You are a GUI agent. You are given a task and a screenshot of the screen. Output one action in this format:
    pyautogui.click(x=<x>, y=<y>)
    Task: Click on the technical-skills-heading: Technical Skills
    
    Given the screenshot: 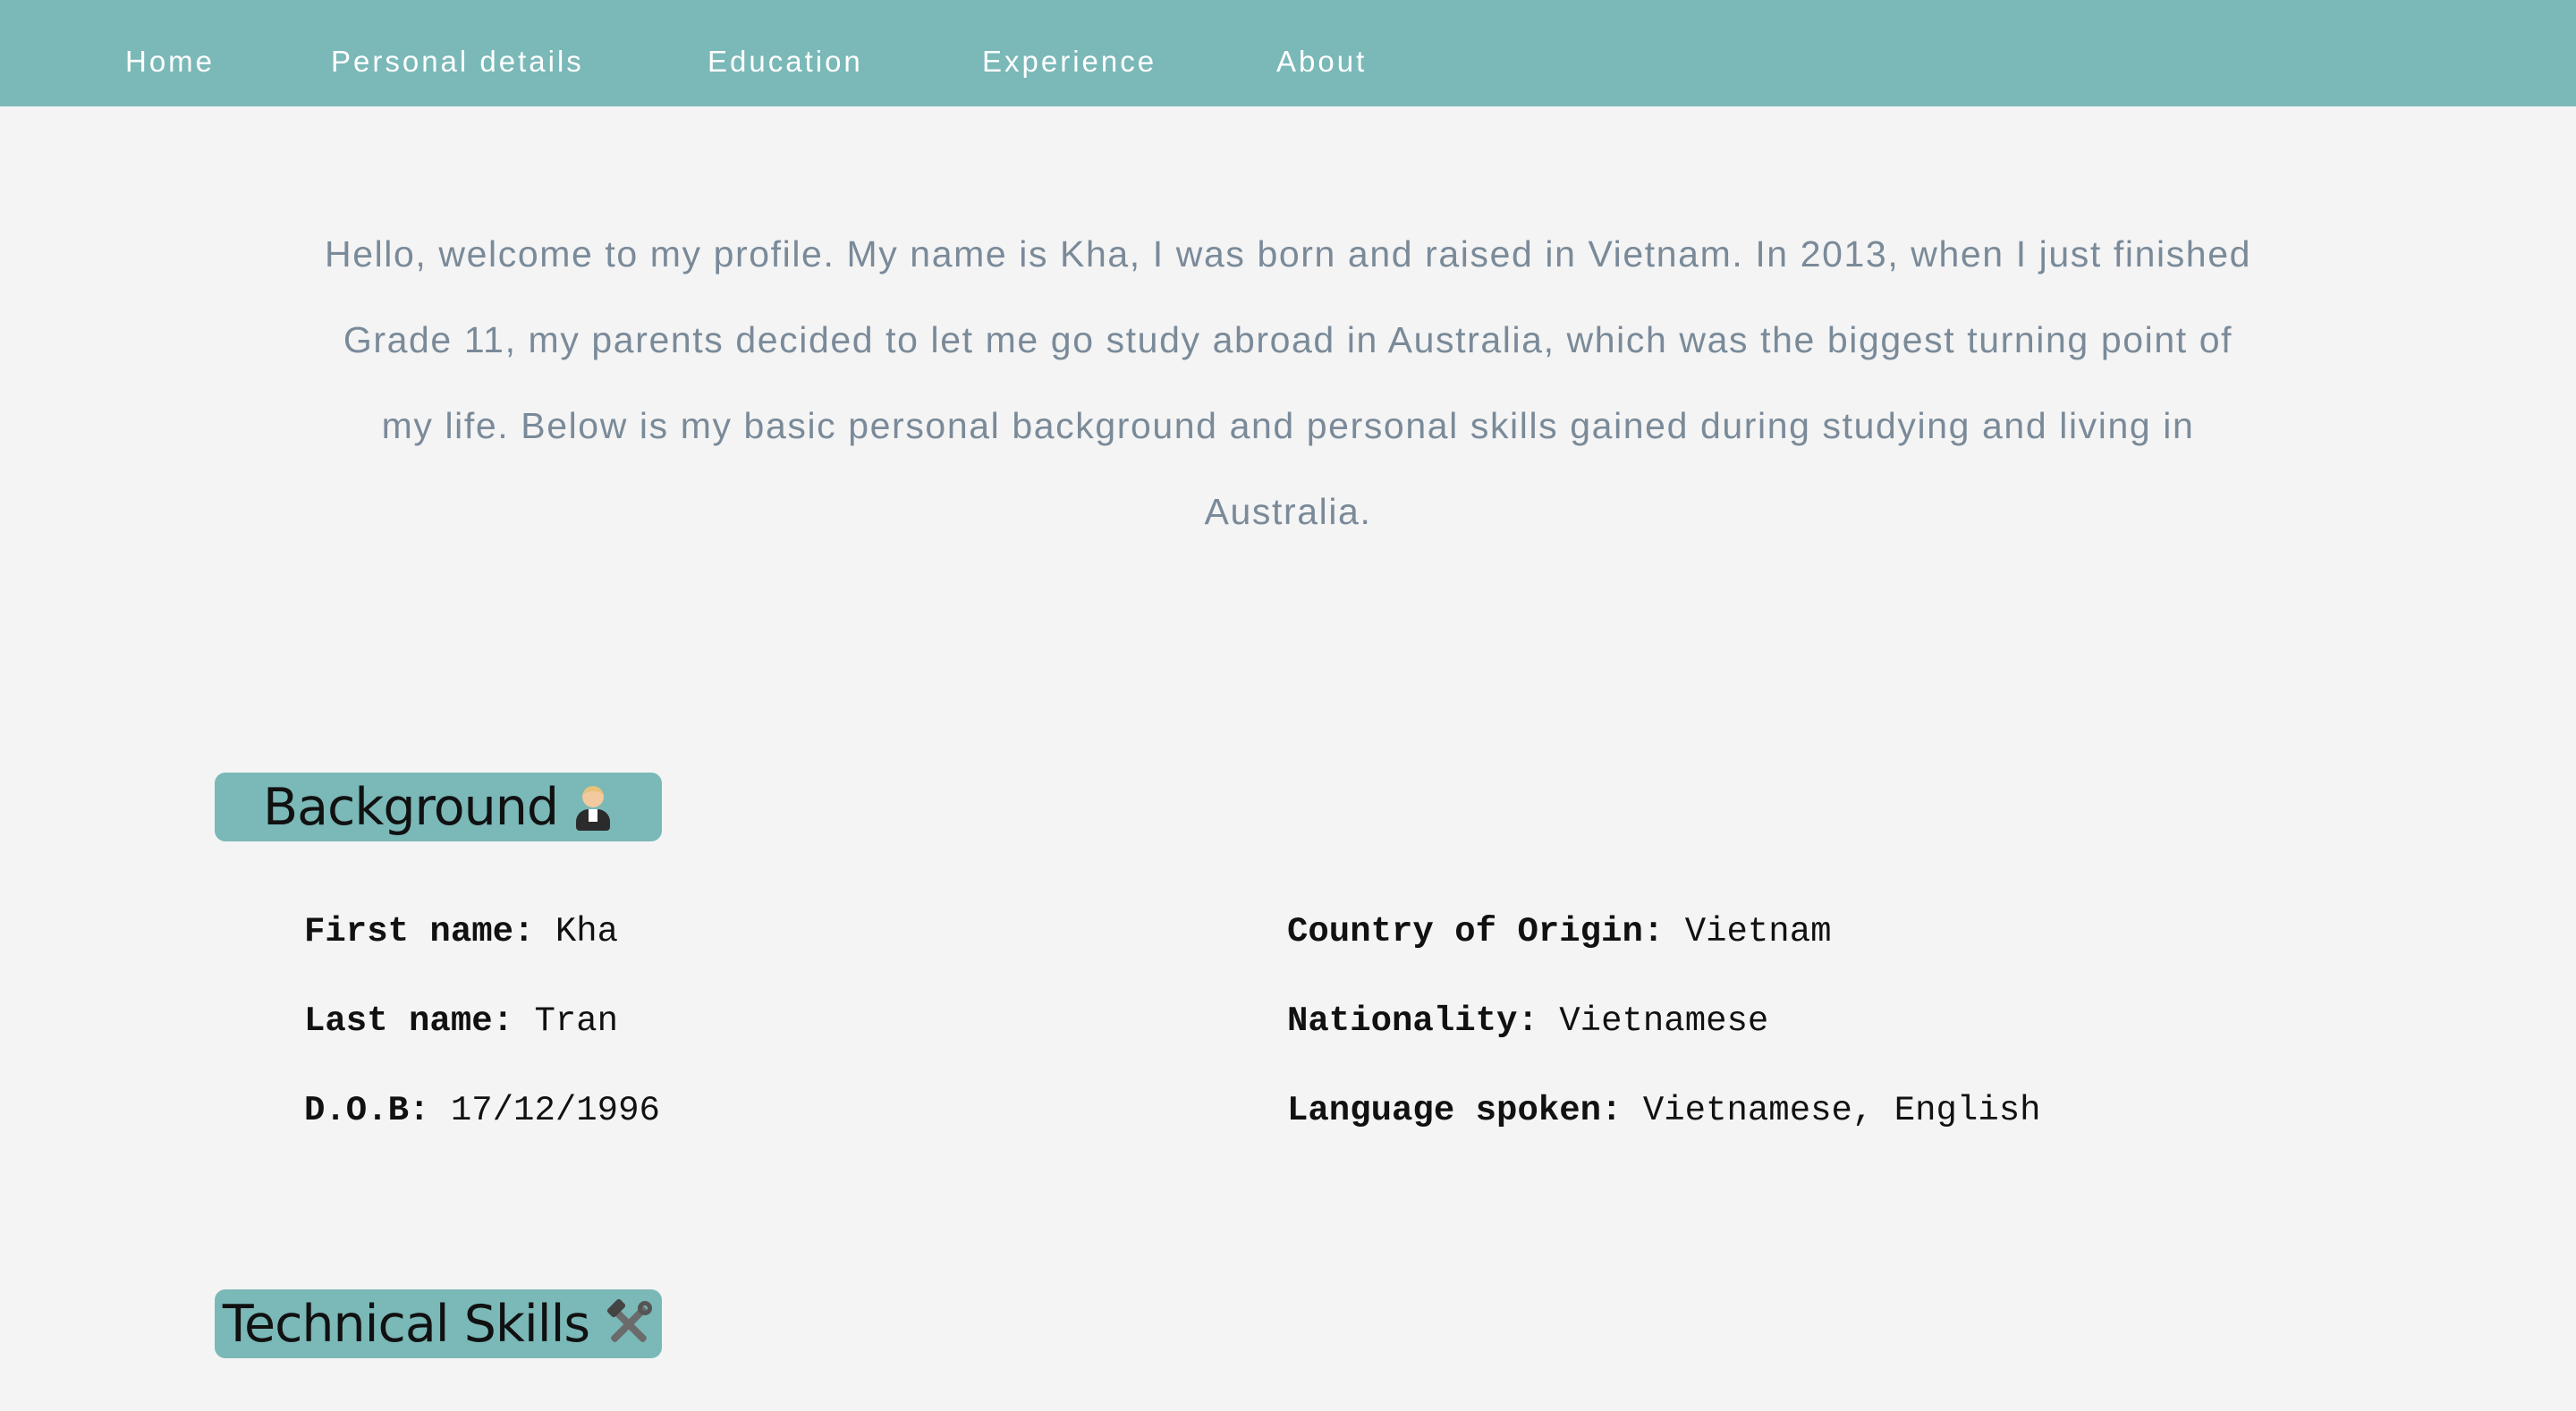 What is the action you would take?
    pyautogui.click(x=438, y=1323)
    